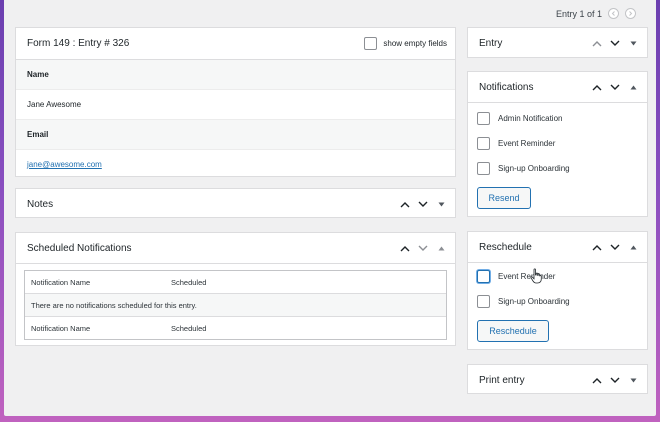  What do you see at coordinates (530, 118) in the screenshot?
I see `option-label: Admin Notification` at bounding box center [530, 118].